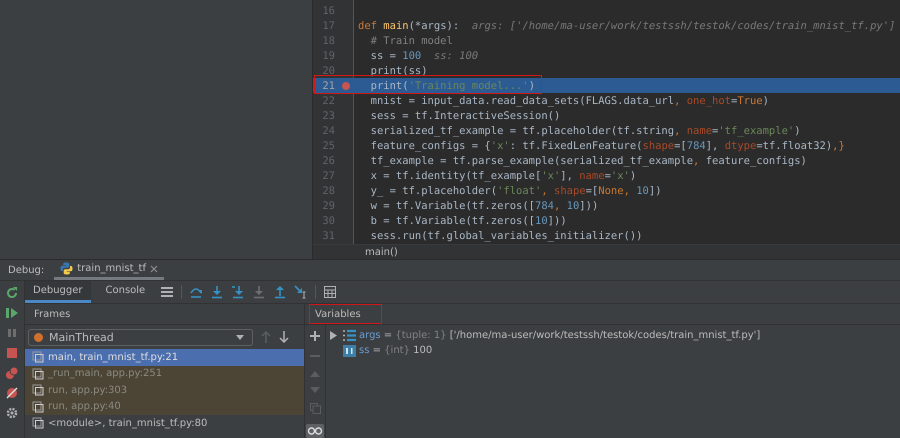 Image resolution: width=900 pixels, height=438 pixels. Describe the element at coordinates (280, 292) in the screenshot. I see `step-out-icon` at that location.